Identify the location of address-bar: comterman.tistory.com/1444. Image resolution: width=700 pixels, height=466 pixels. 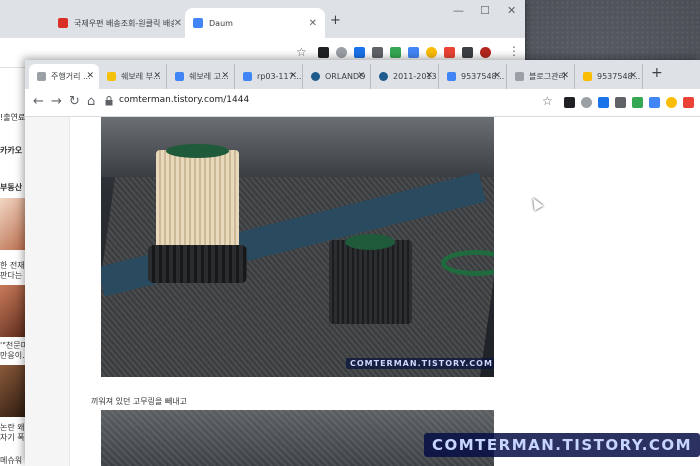
(184, 100).